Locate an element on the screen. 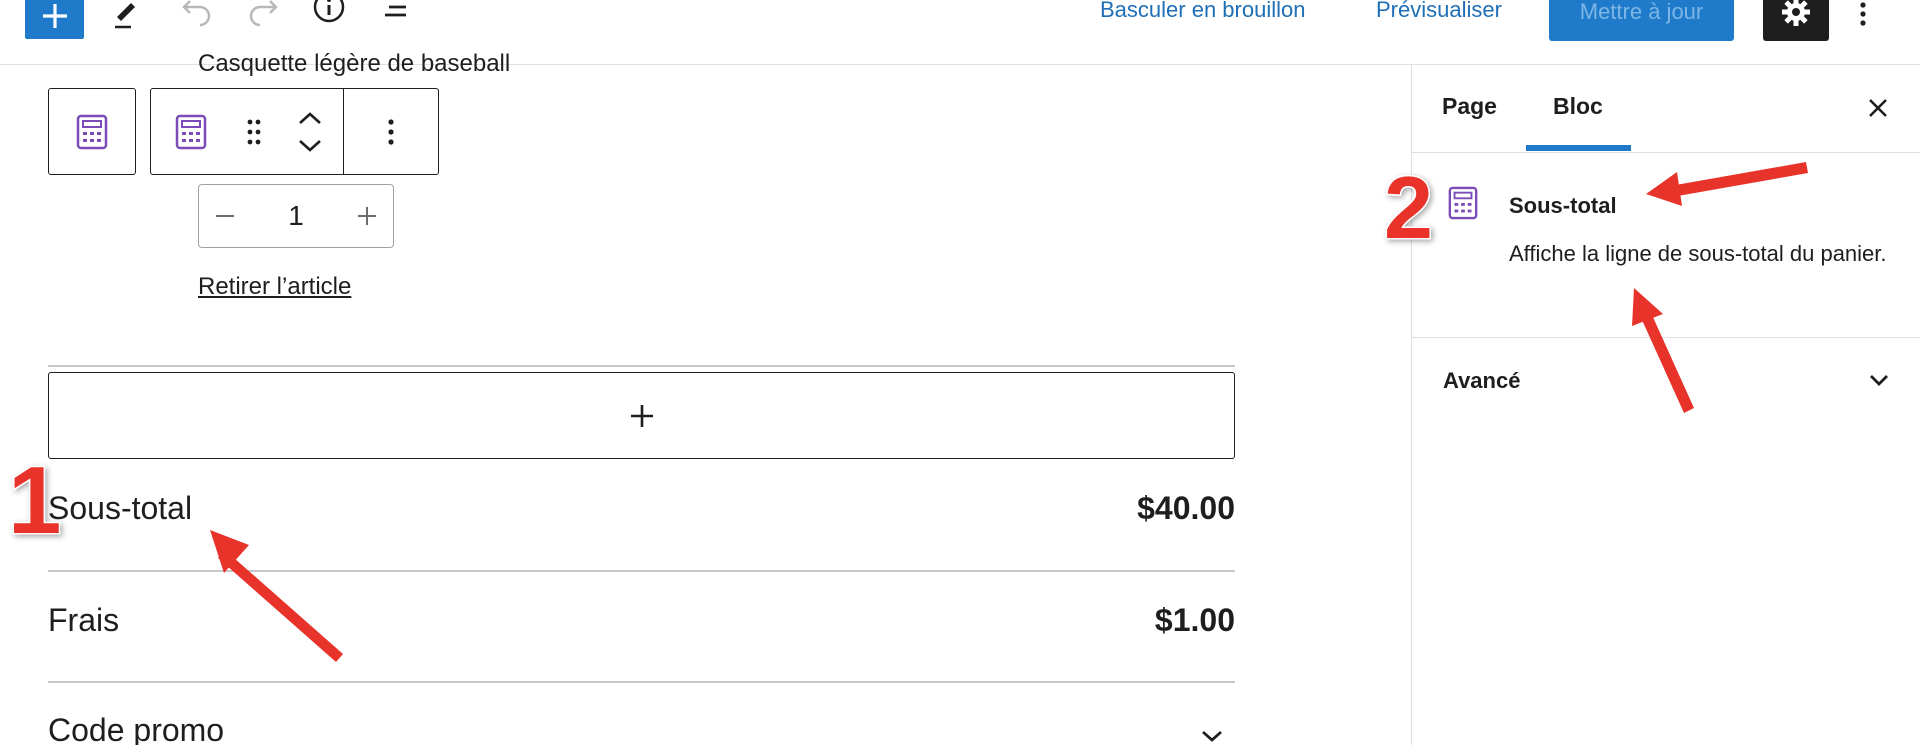  remove-item-link: Retirer l’article is located at coordinates (274, 287).